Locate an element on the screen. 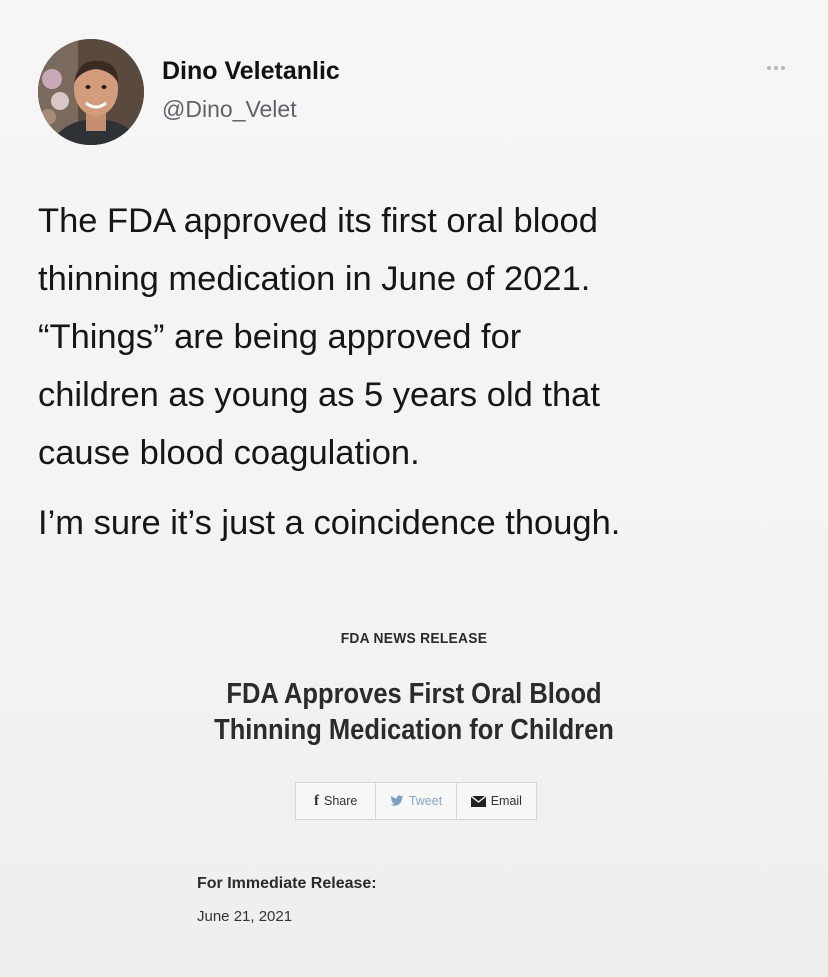 The width and height of the screenshot is (828, 977). facebook-share-button: f Share is located at coordinates (336, 801).